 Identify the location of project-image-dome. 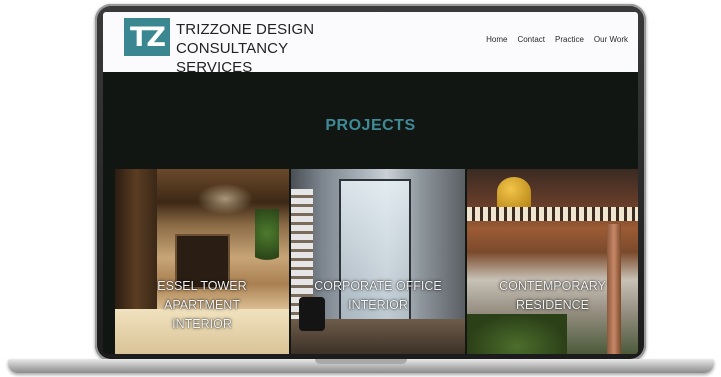
(514, 192).